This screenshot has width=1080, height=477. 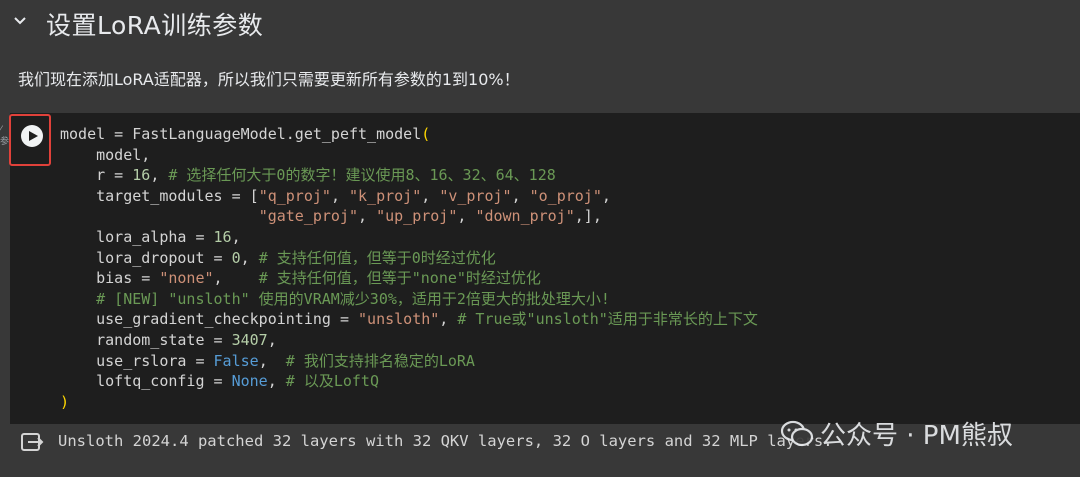 What do you see at coordinates (540, 25) in the screenshot?
I see `section-header: 设置LoRA训练参数` at bounding box center [540, 25].